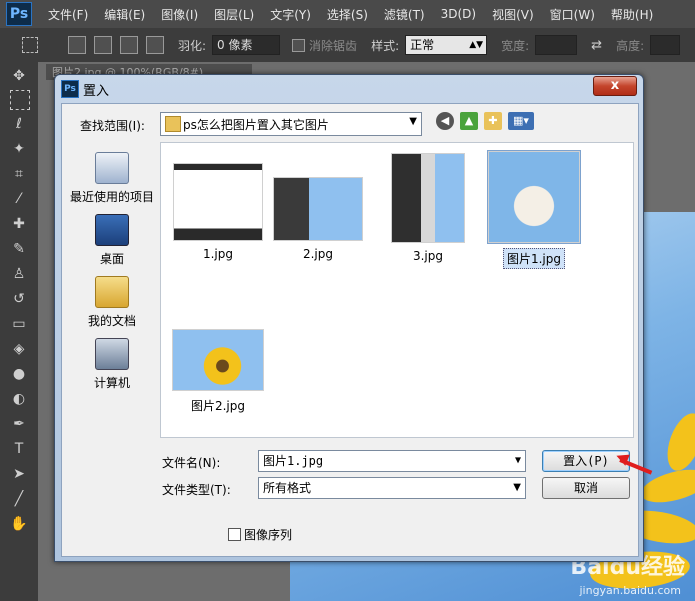 The image size is (695, 601). Describe the element at coordinates (112, 364) in the screenshot. I see `place-computer: 计算机` at that location.